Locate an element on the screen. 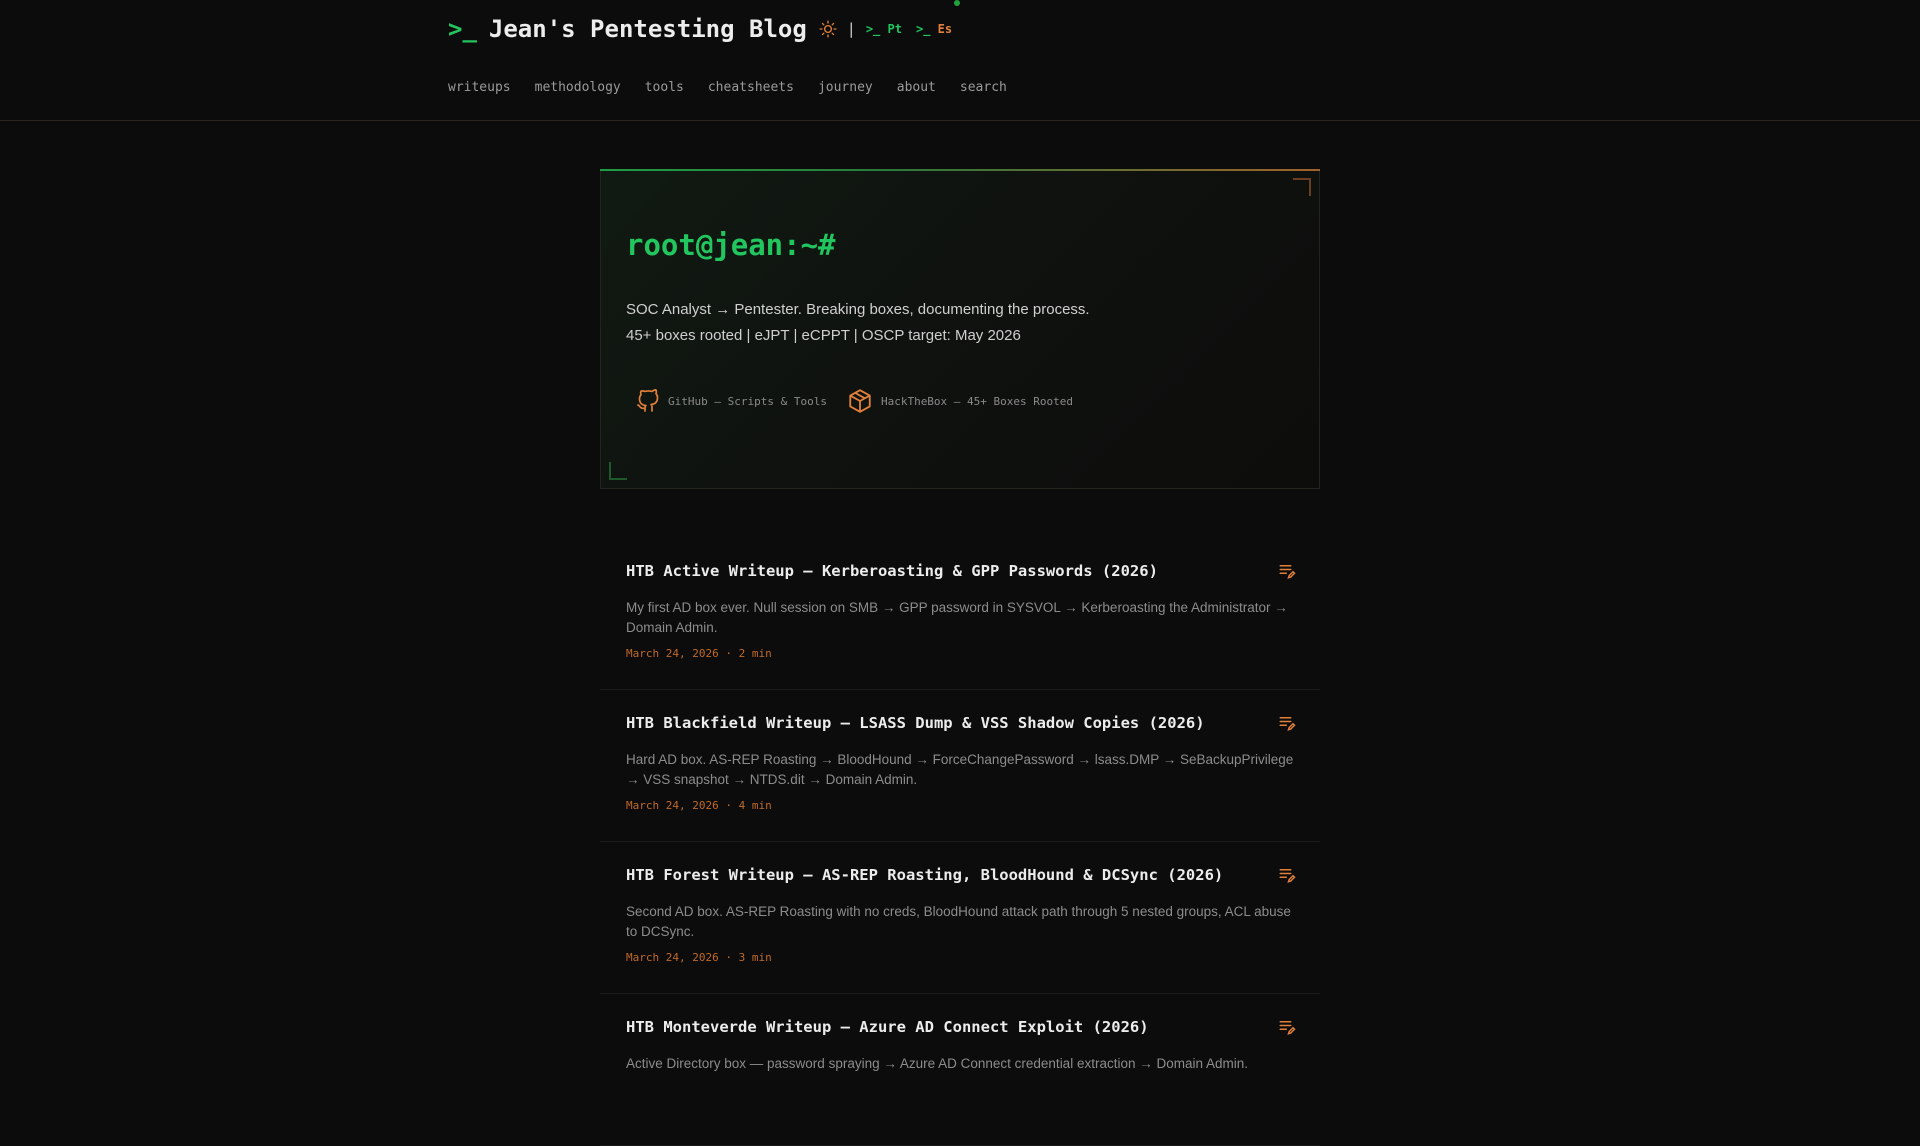 The width and height of the screenshot is (1920, 1146). nav-item-about: about is located at coordinates (916, 87).